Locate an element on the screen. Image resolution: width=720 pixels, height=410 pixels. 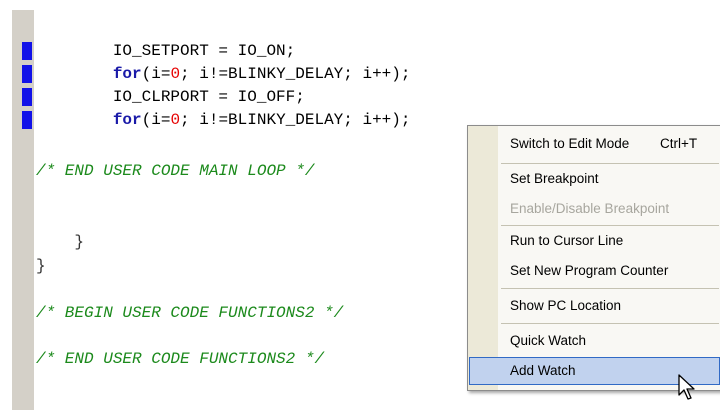
menu-item-shortcut: Ctrl+T is located at coordinates (679, 143).